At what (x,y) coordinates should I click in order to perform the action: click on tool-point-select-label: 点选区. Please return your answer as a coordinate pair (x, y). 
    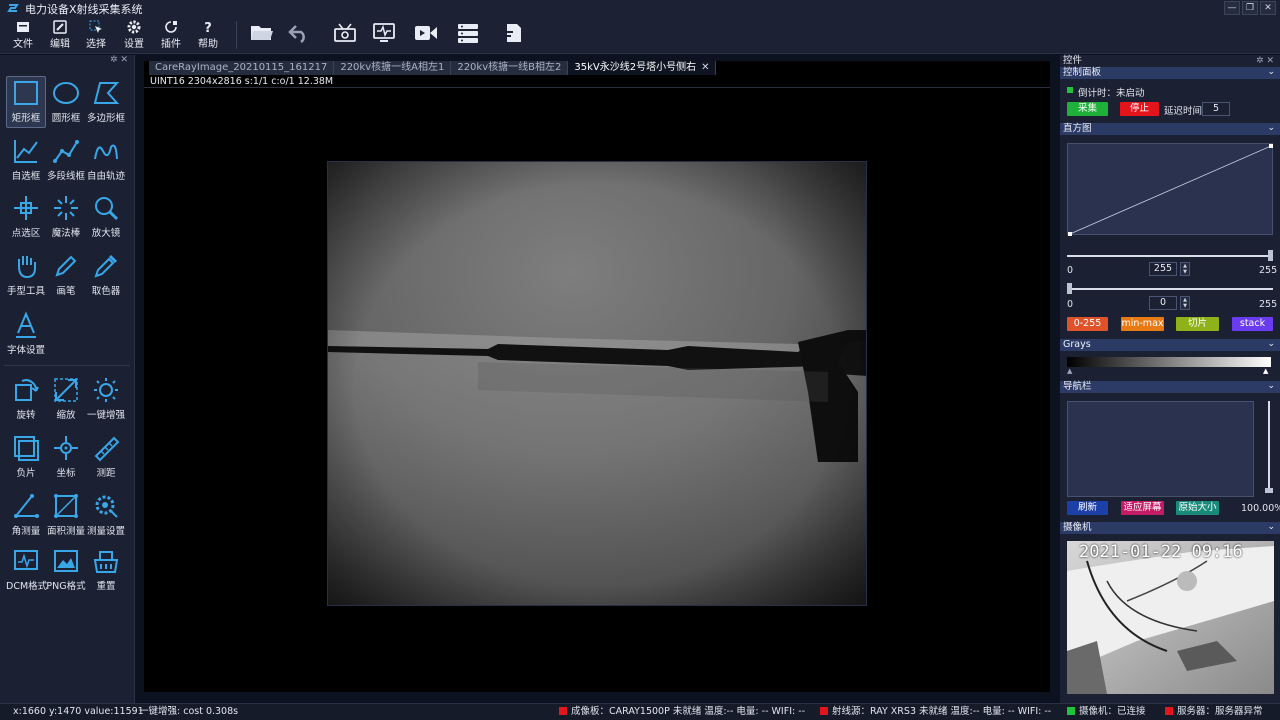
    Looking at the image, I should click on (26, 233).